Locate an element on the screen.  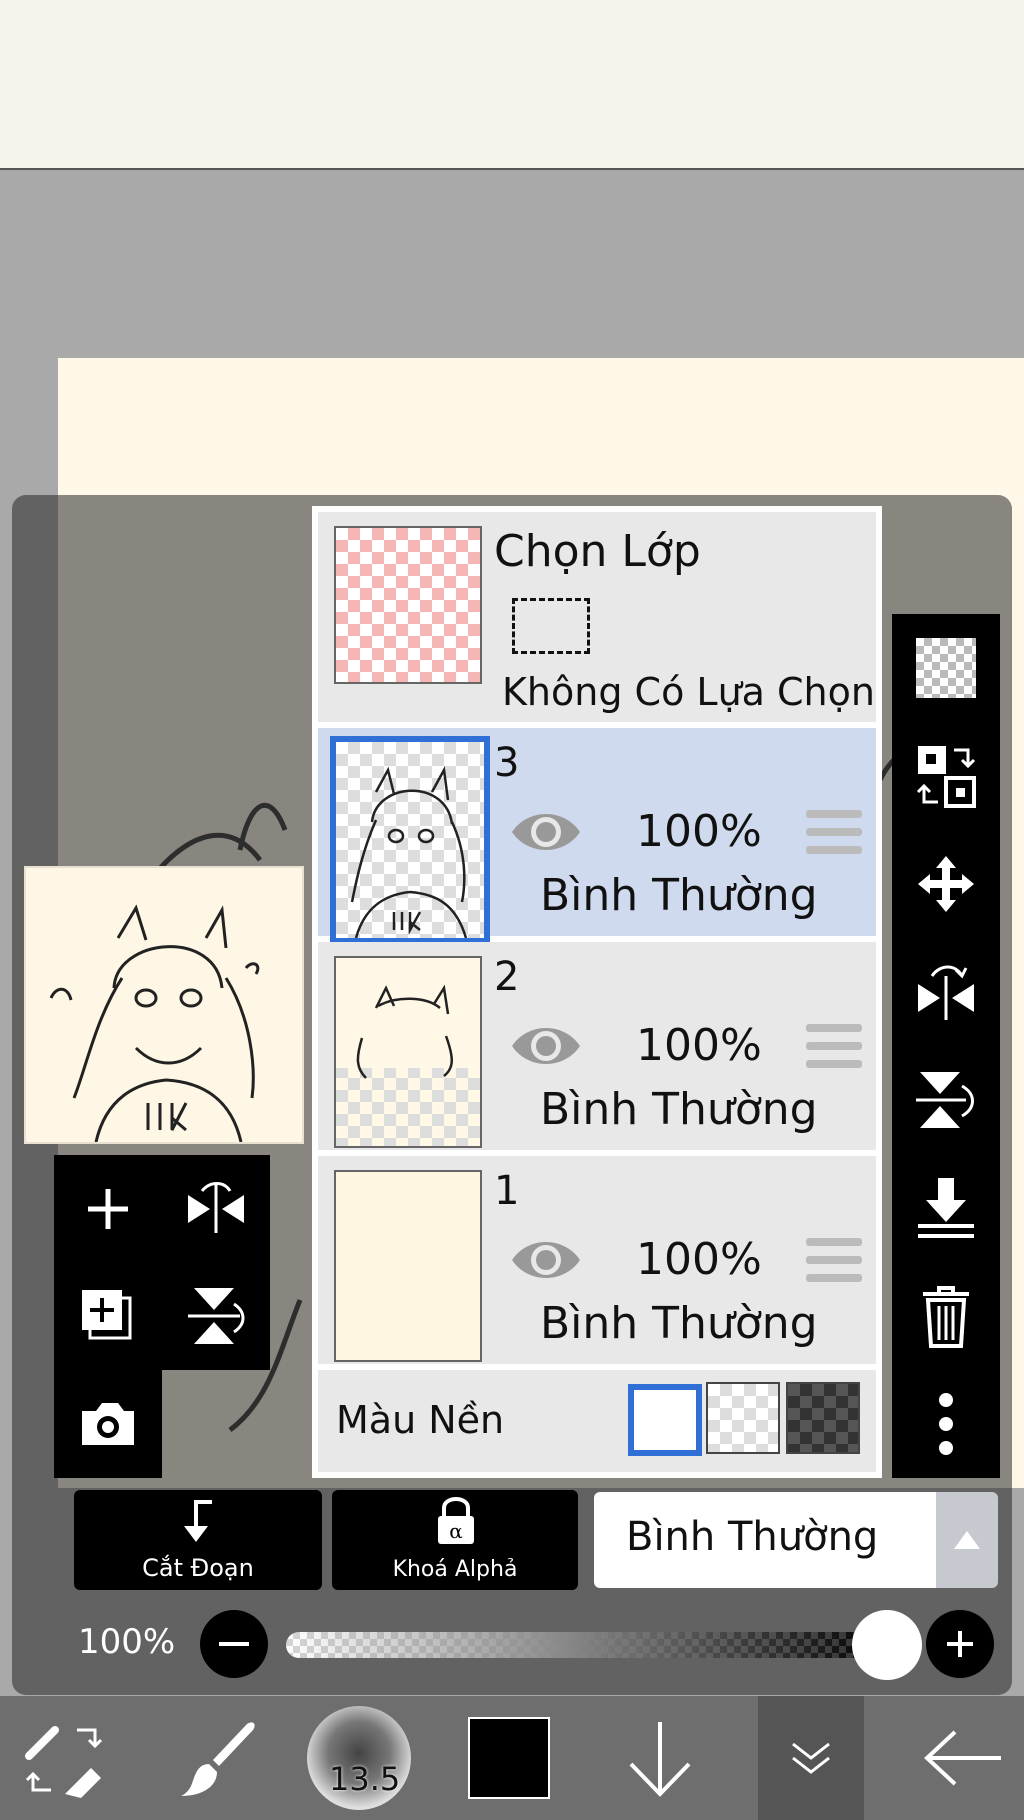
alpha-lock-label: Khoá Alphả is located at coordinates (455, 1569).